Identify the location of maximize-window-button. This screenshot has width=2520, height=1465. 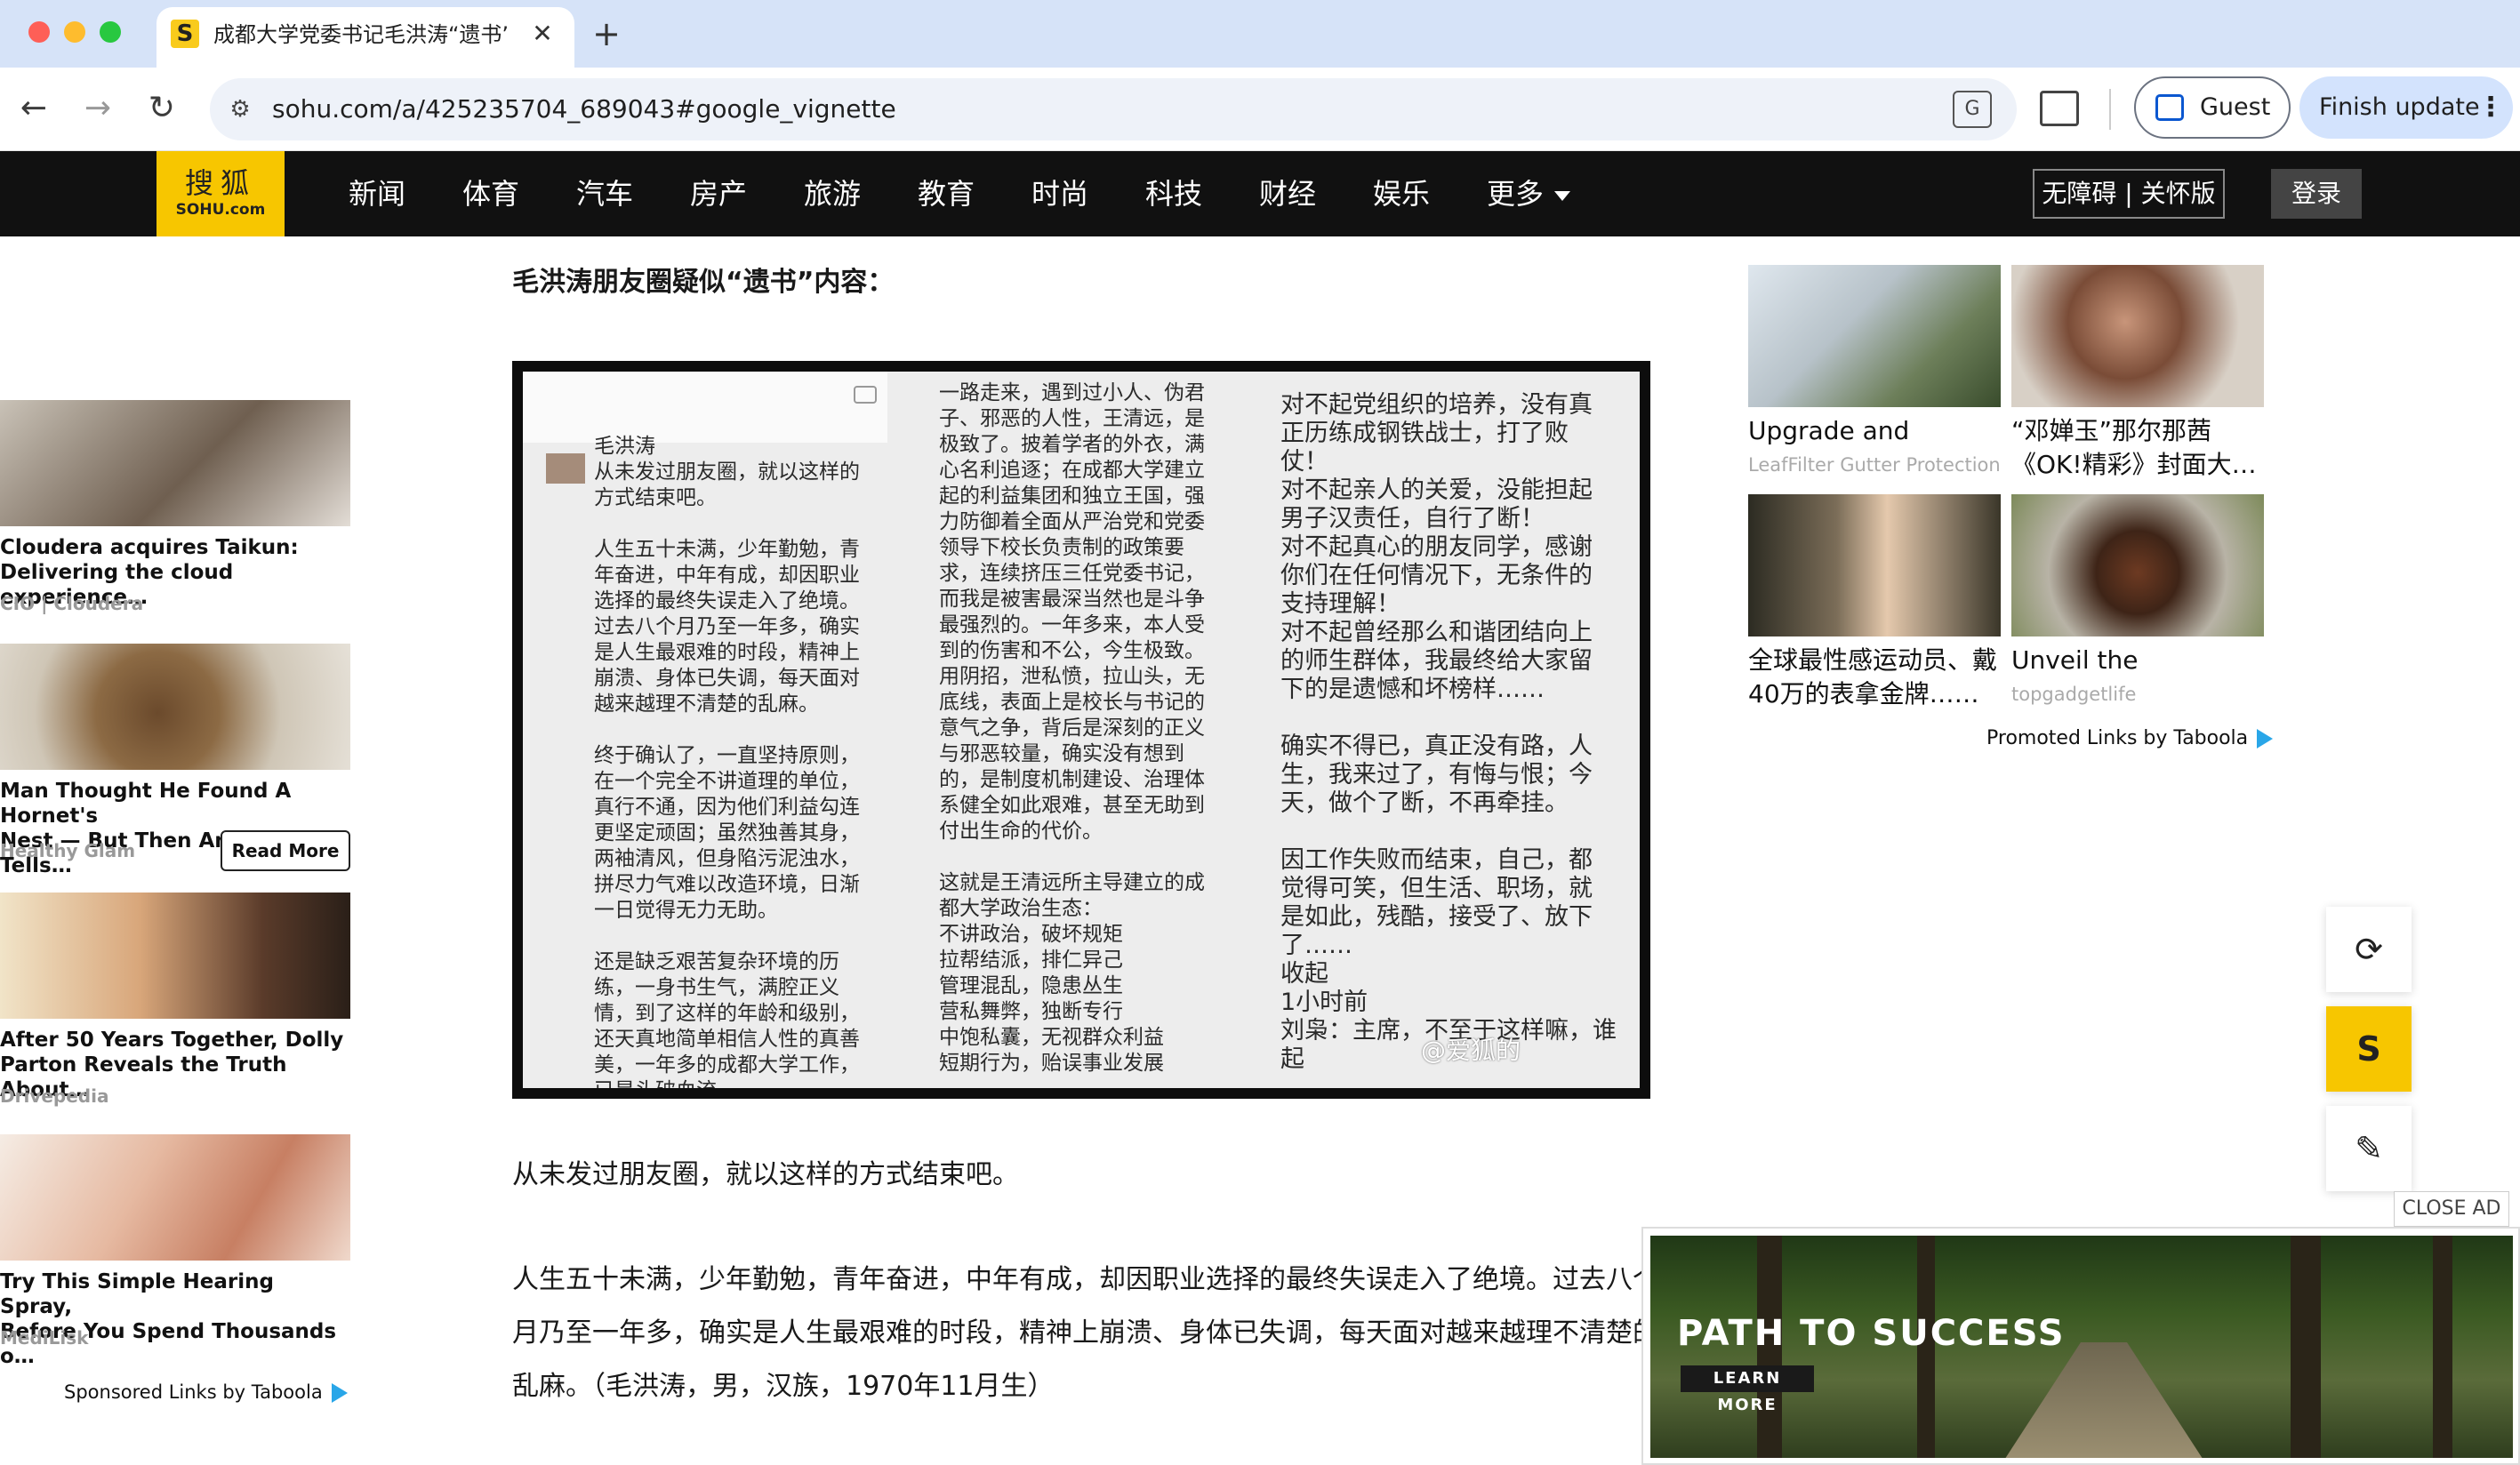
(110, 32).